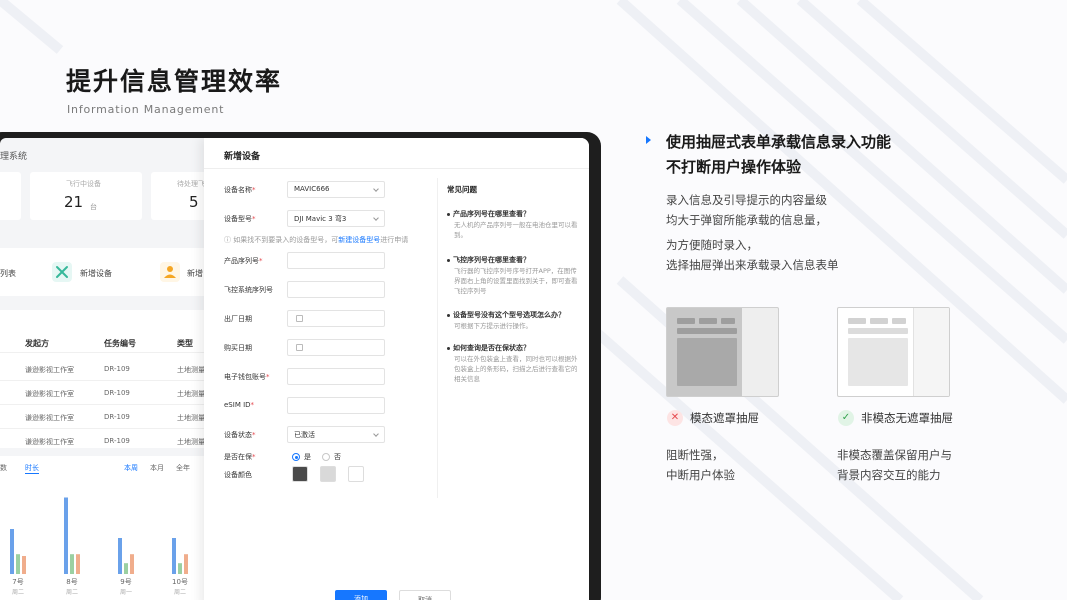  I want to click on model-hint: ⓘ 如果找不到要录入的设备型号，可新建设备型号进行申请, so click(316, 240).